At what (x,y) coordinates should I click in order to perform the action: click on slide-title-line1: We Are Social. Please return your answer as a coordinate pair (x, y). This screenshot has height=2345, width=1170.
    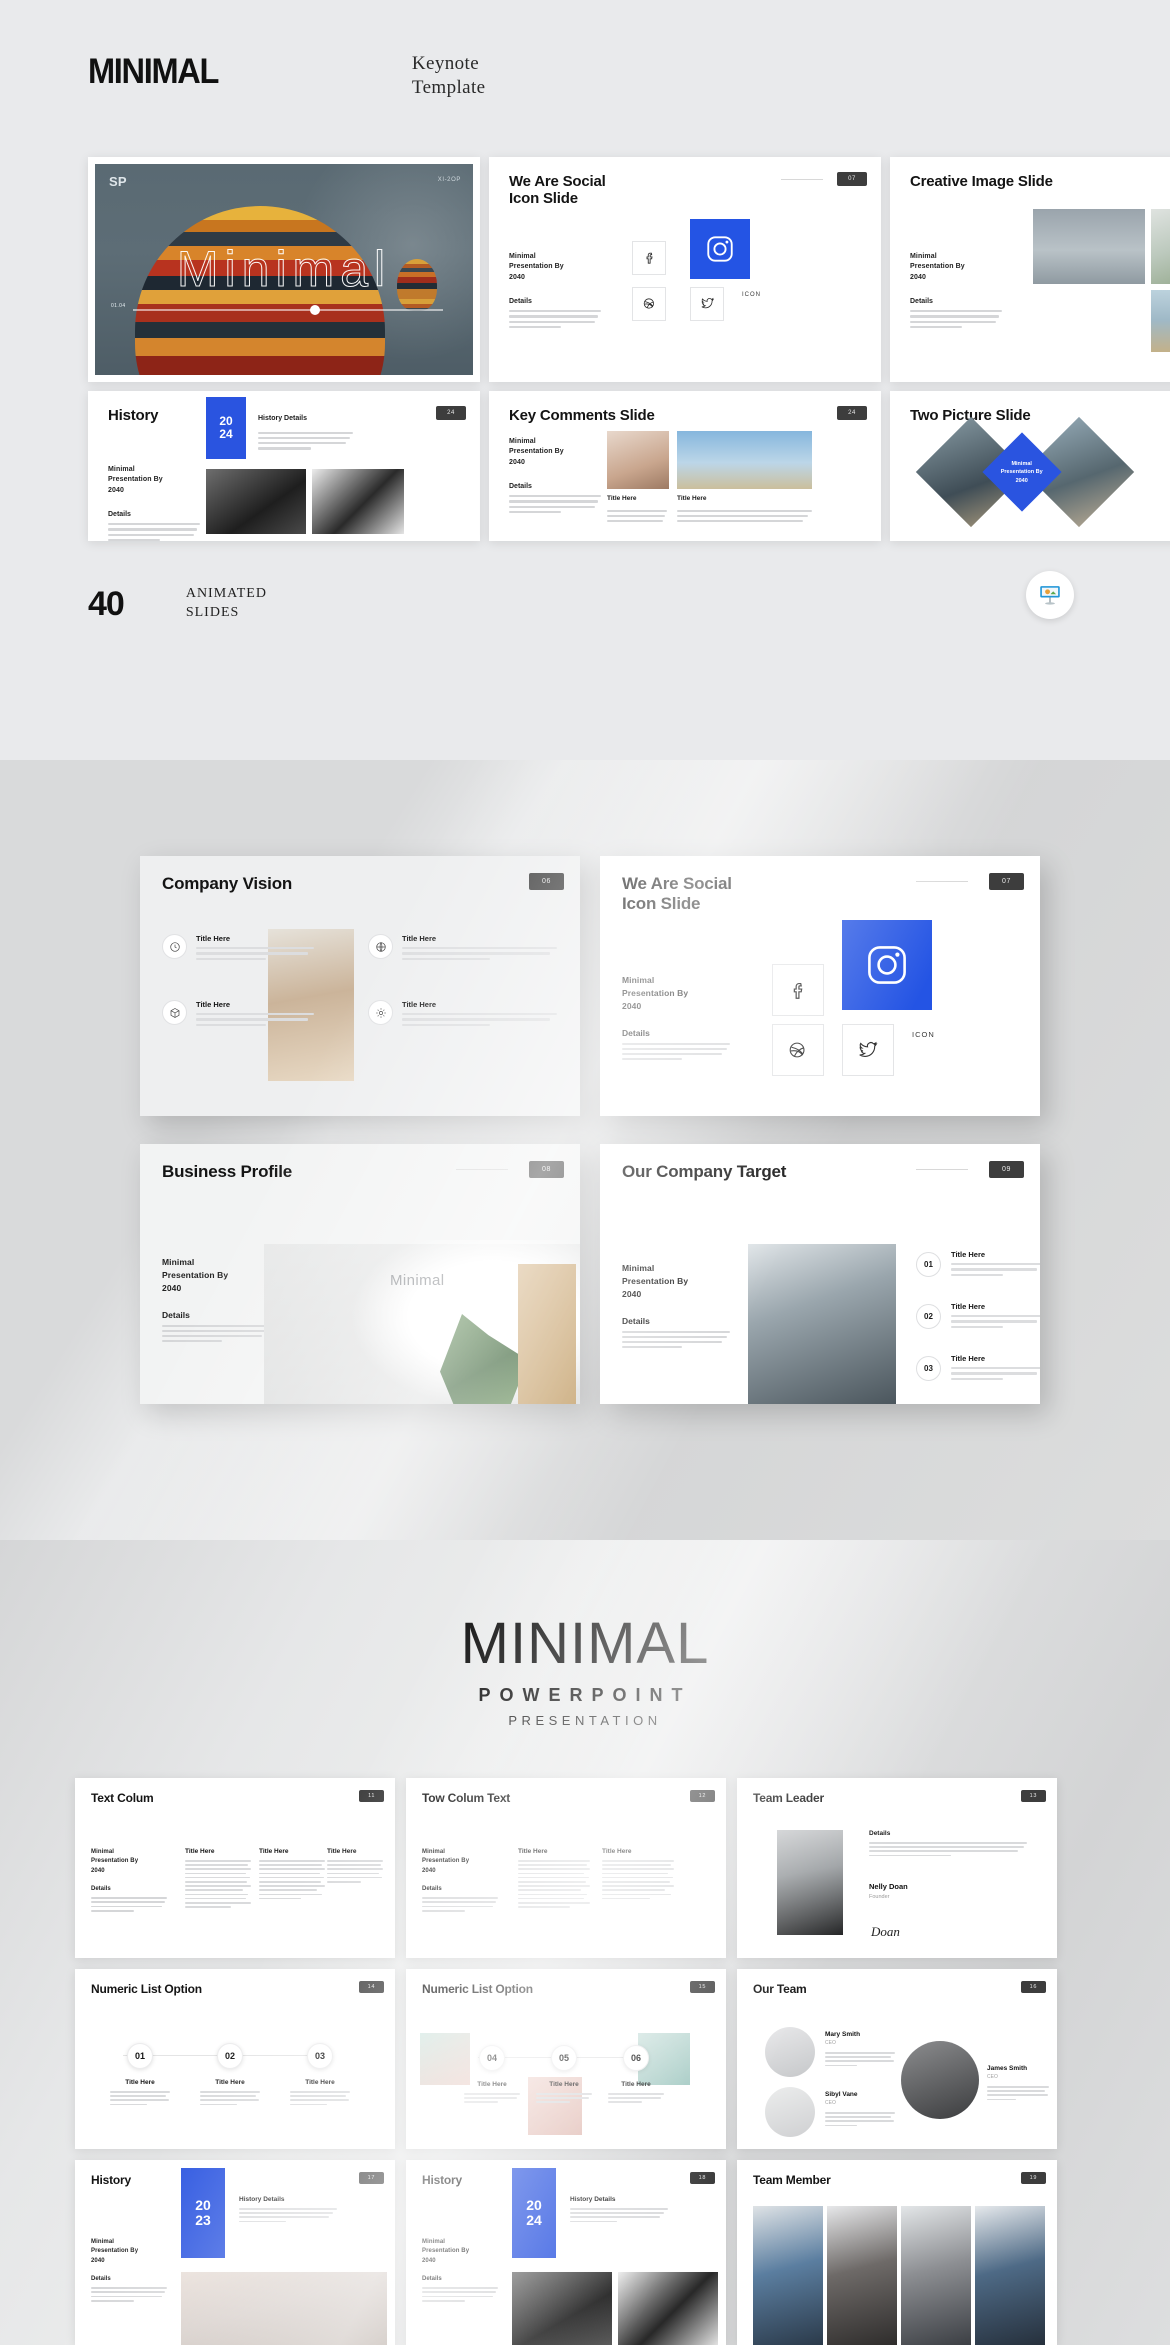
    Looking at the image, I should click on (557, 181).